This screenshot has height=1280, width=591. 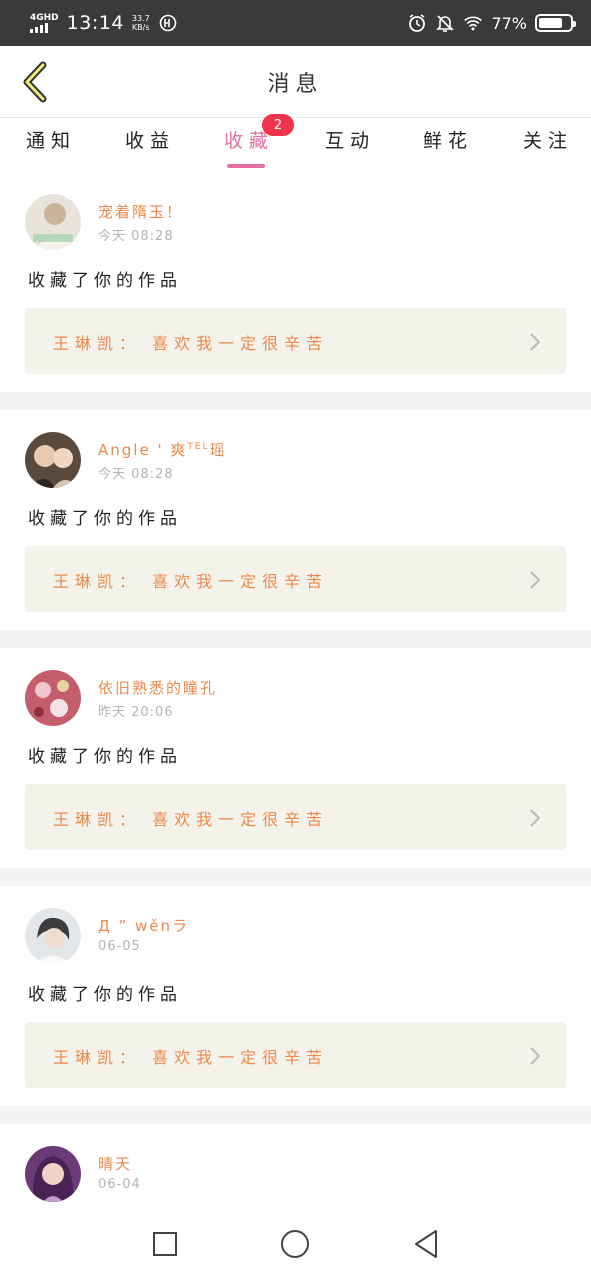 I want to click on header: 消息, so click(x=295, y=82).